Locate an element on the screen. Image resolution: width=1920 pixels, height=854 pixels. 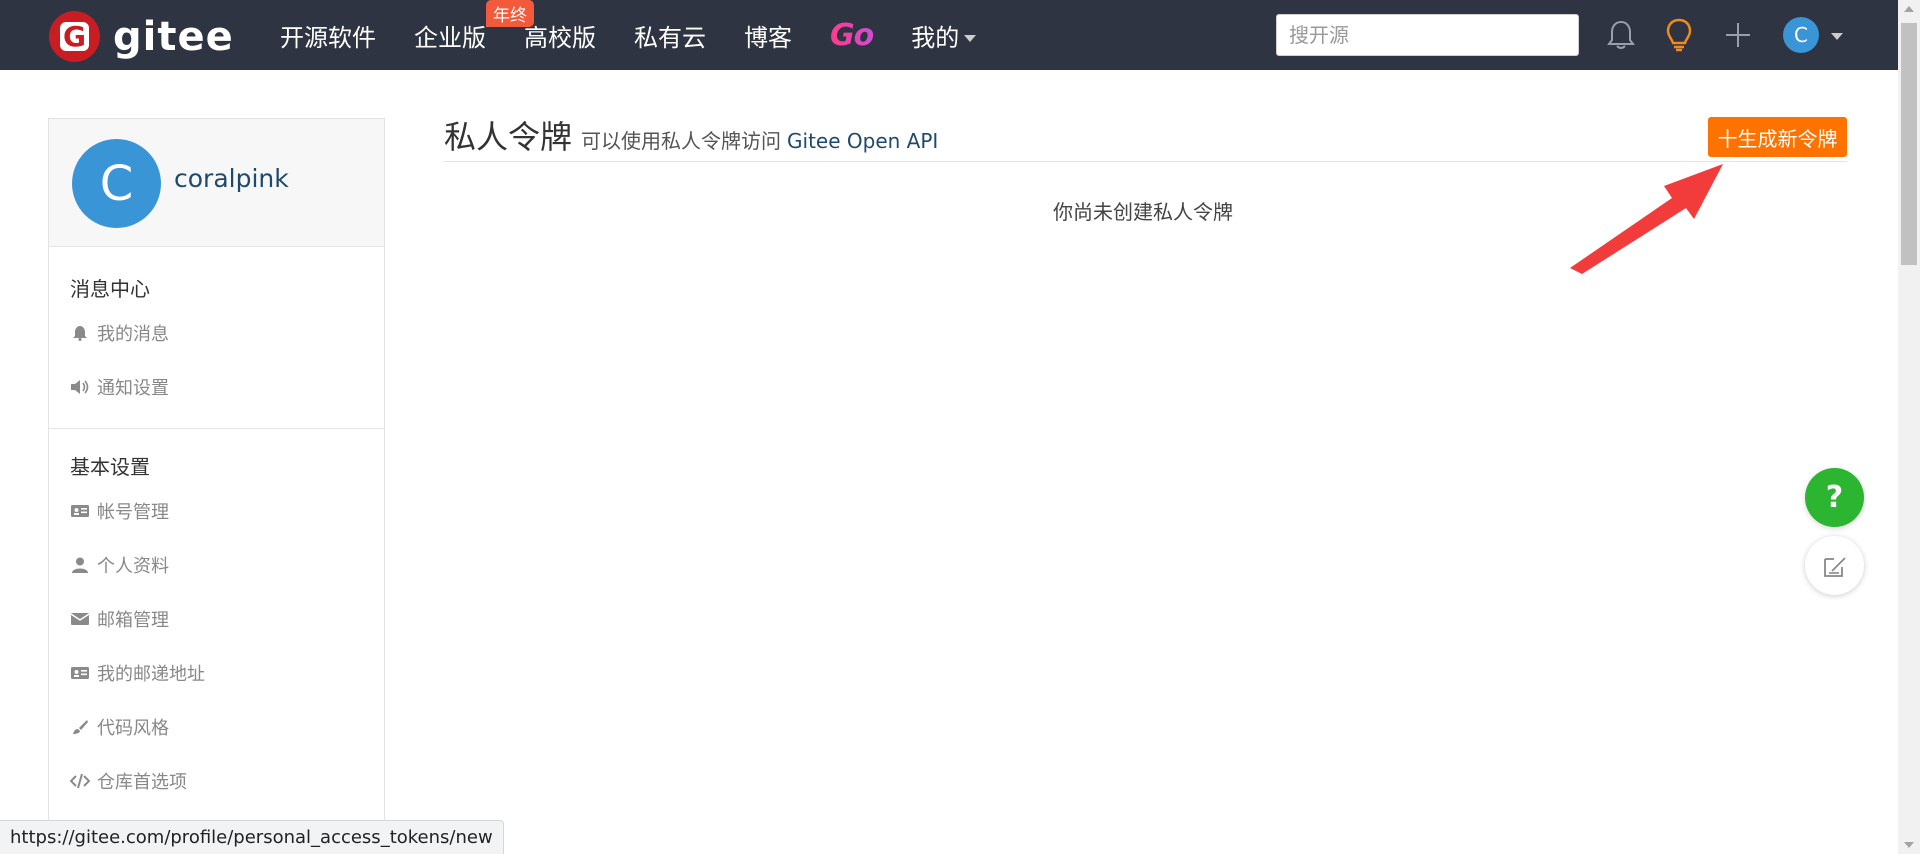
sidebar-item-notification-settings: 通知设置 is located at coordinates (216, 387).